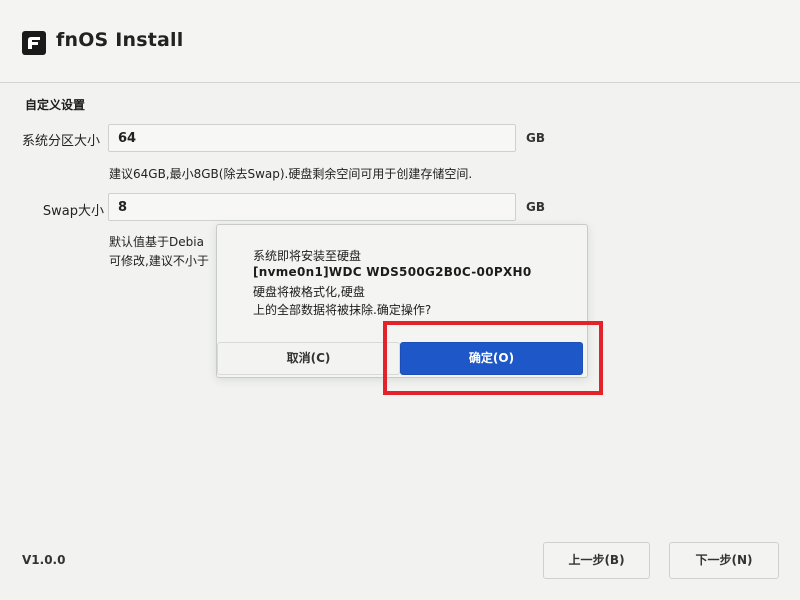 The height and width of the screenshot is (600, 800). Describe the element at coordinates (400, 41) in the screenshot. I see `app-header: fnOS Install` at that location.